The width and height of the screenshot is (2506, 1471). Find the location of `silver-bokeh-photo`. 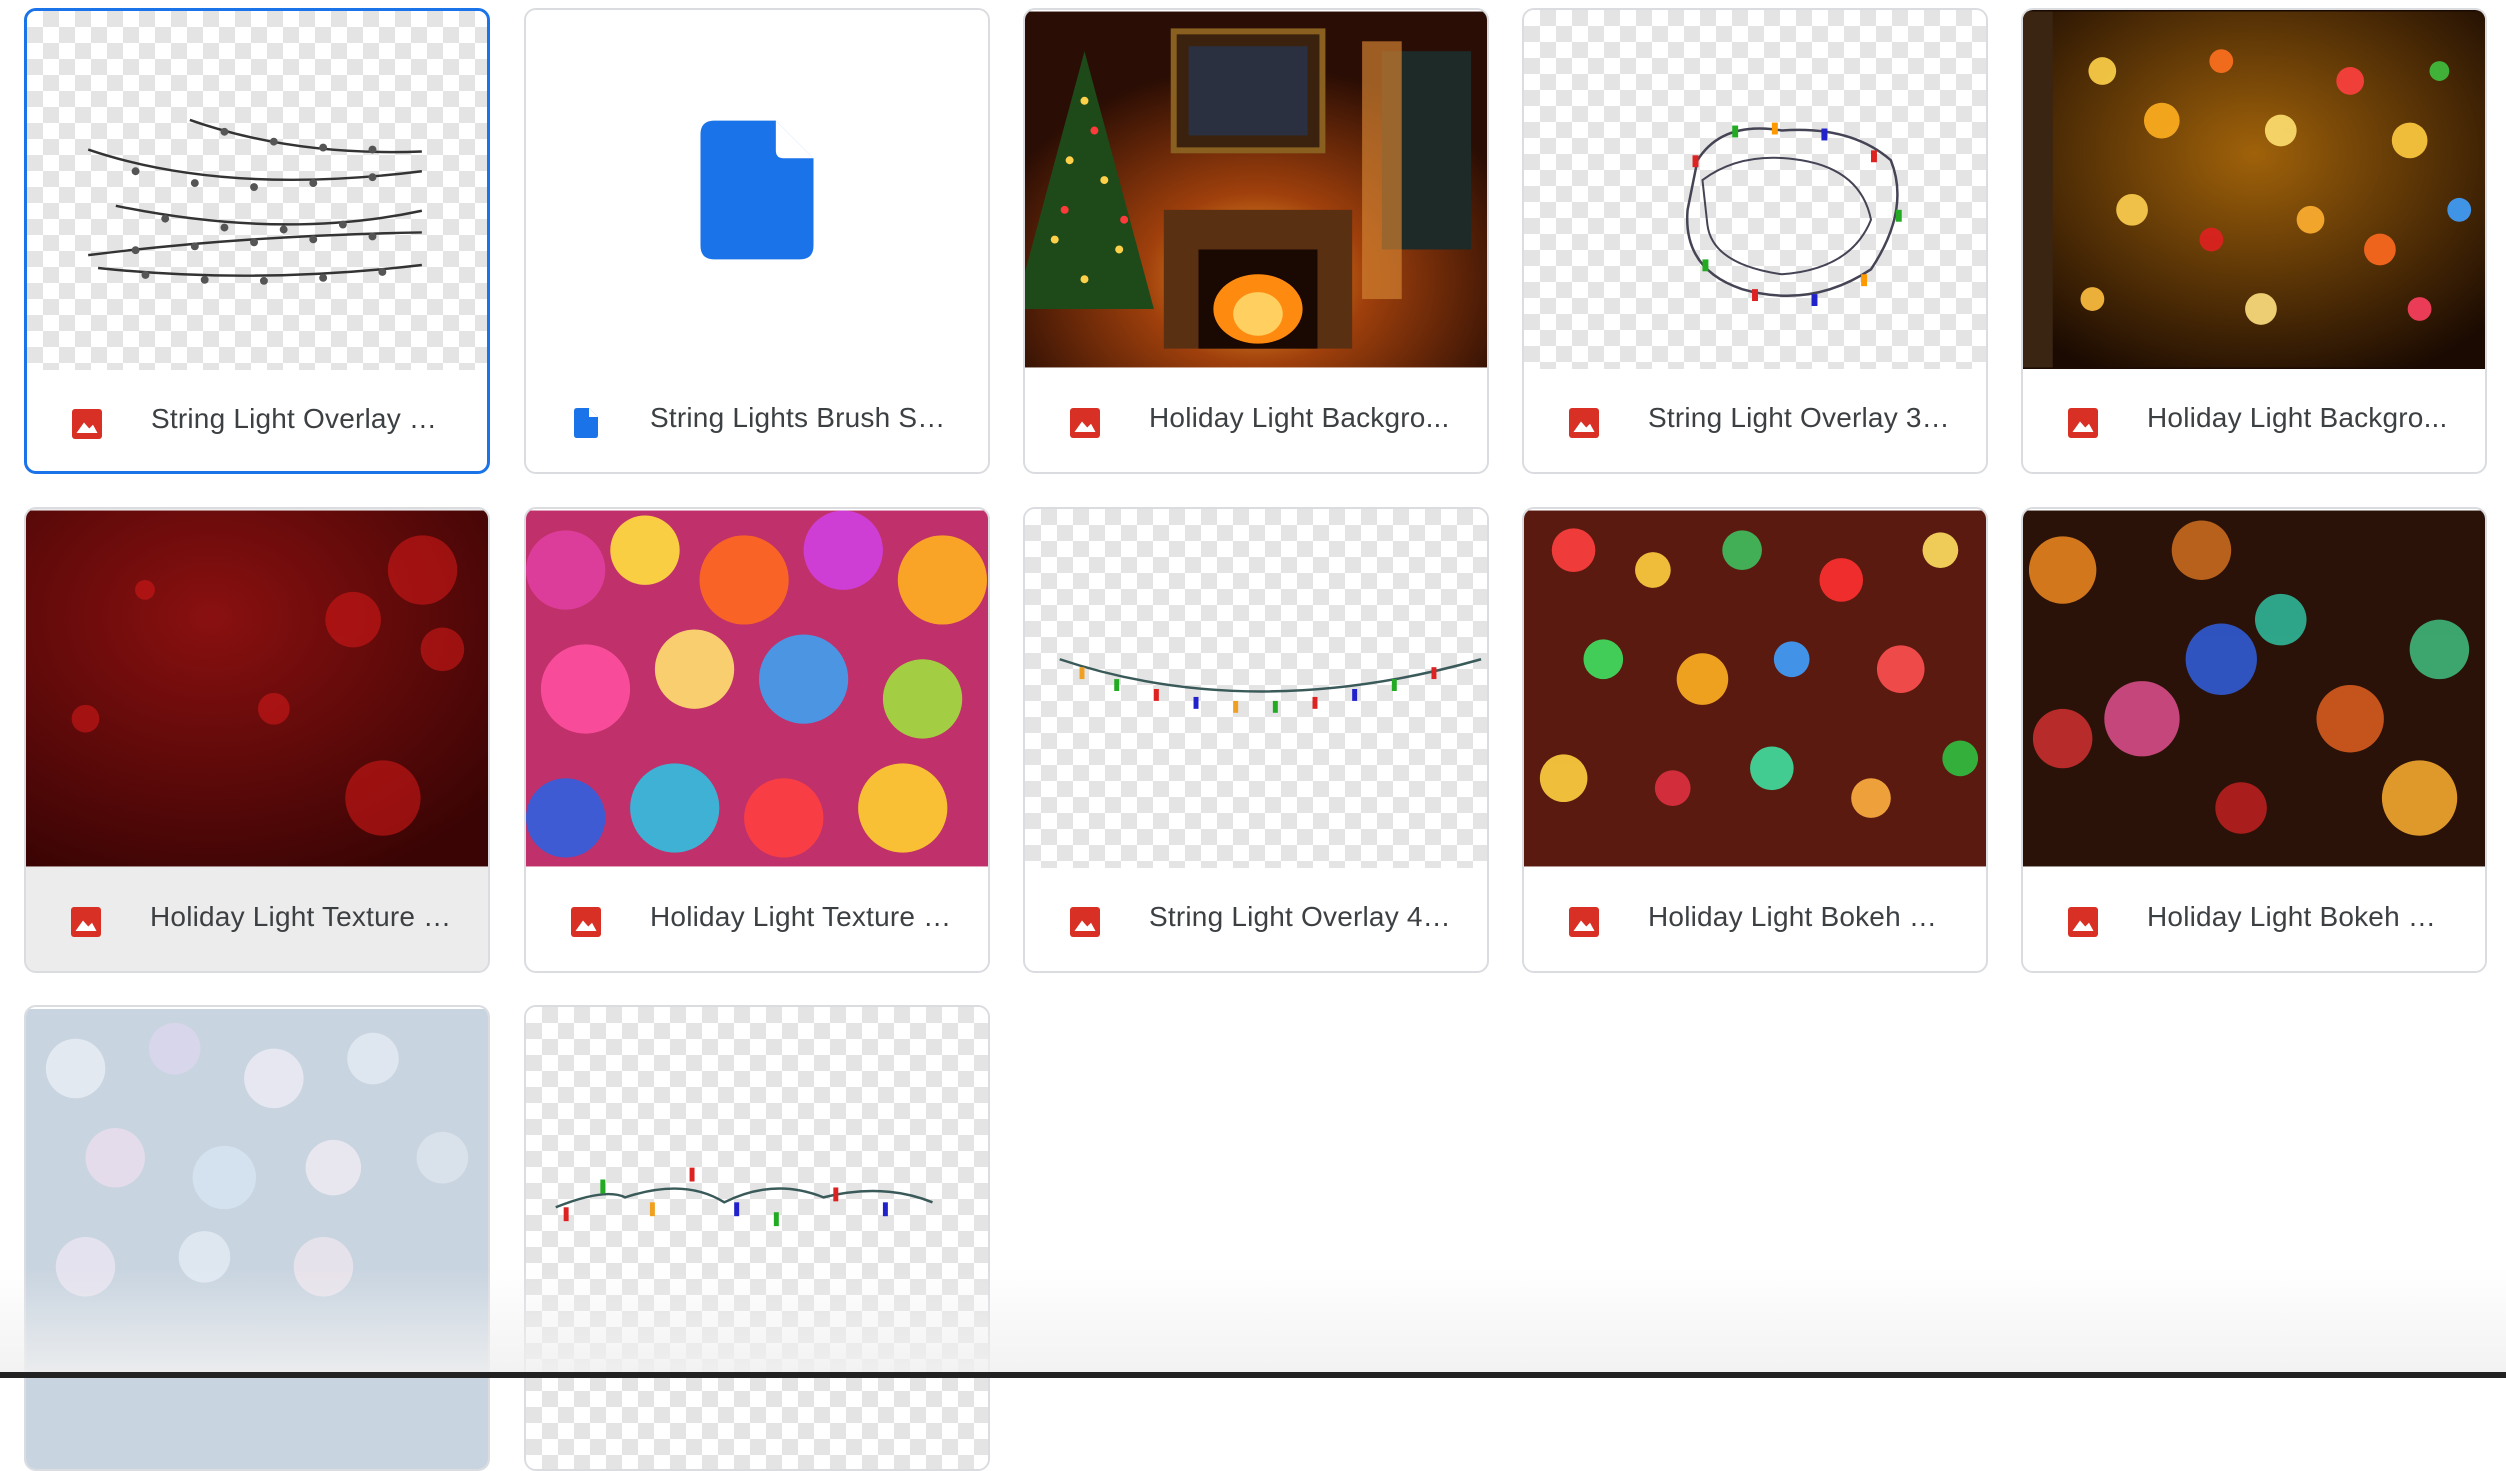

silver-bokeh-photo is located at coordinates (257, 1239).